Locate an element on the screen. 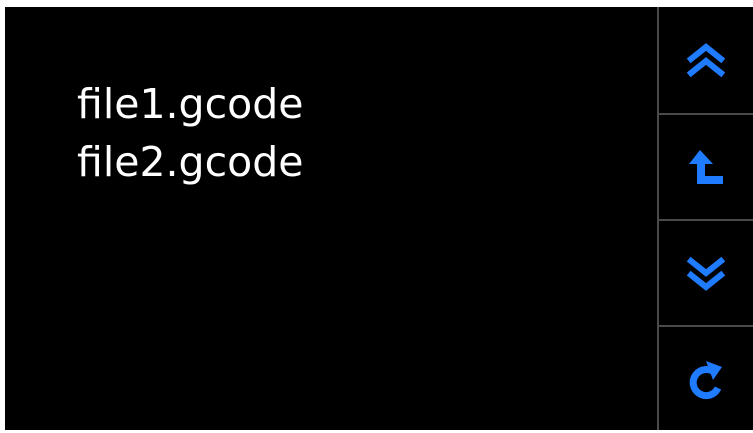 The width and height of the screenshot is (753, 433). file-list-item: file1.gcode is located at coordinates (357, 104).